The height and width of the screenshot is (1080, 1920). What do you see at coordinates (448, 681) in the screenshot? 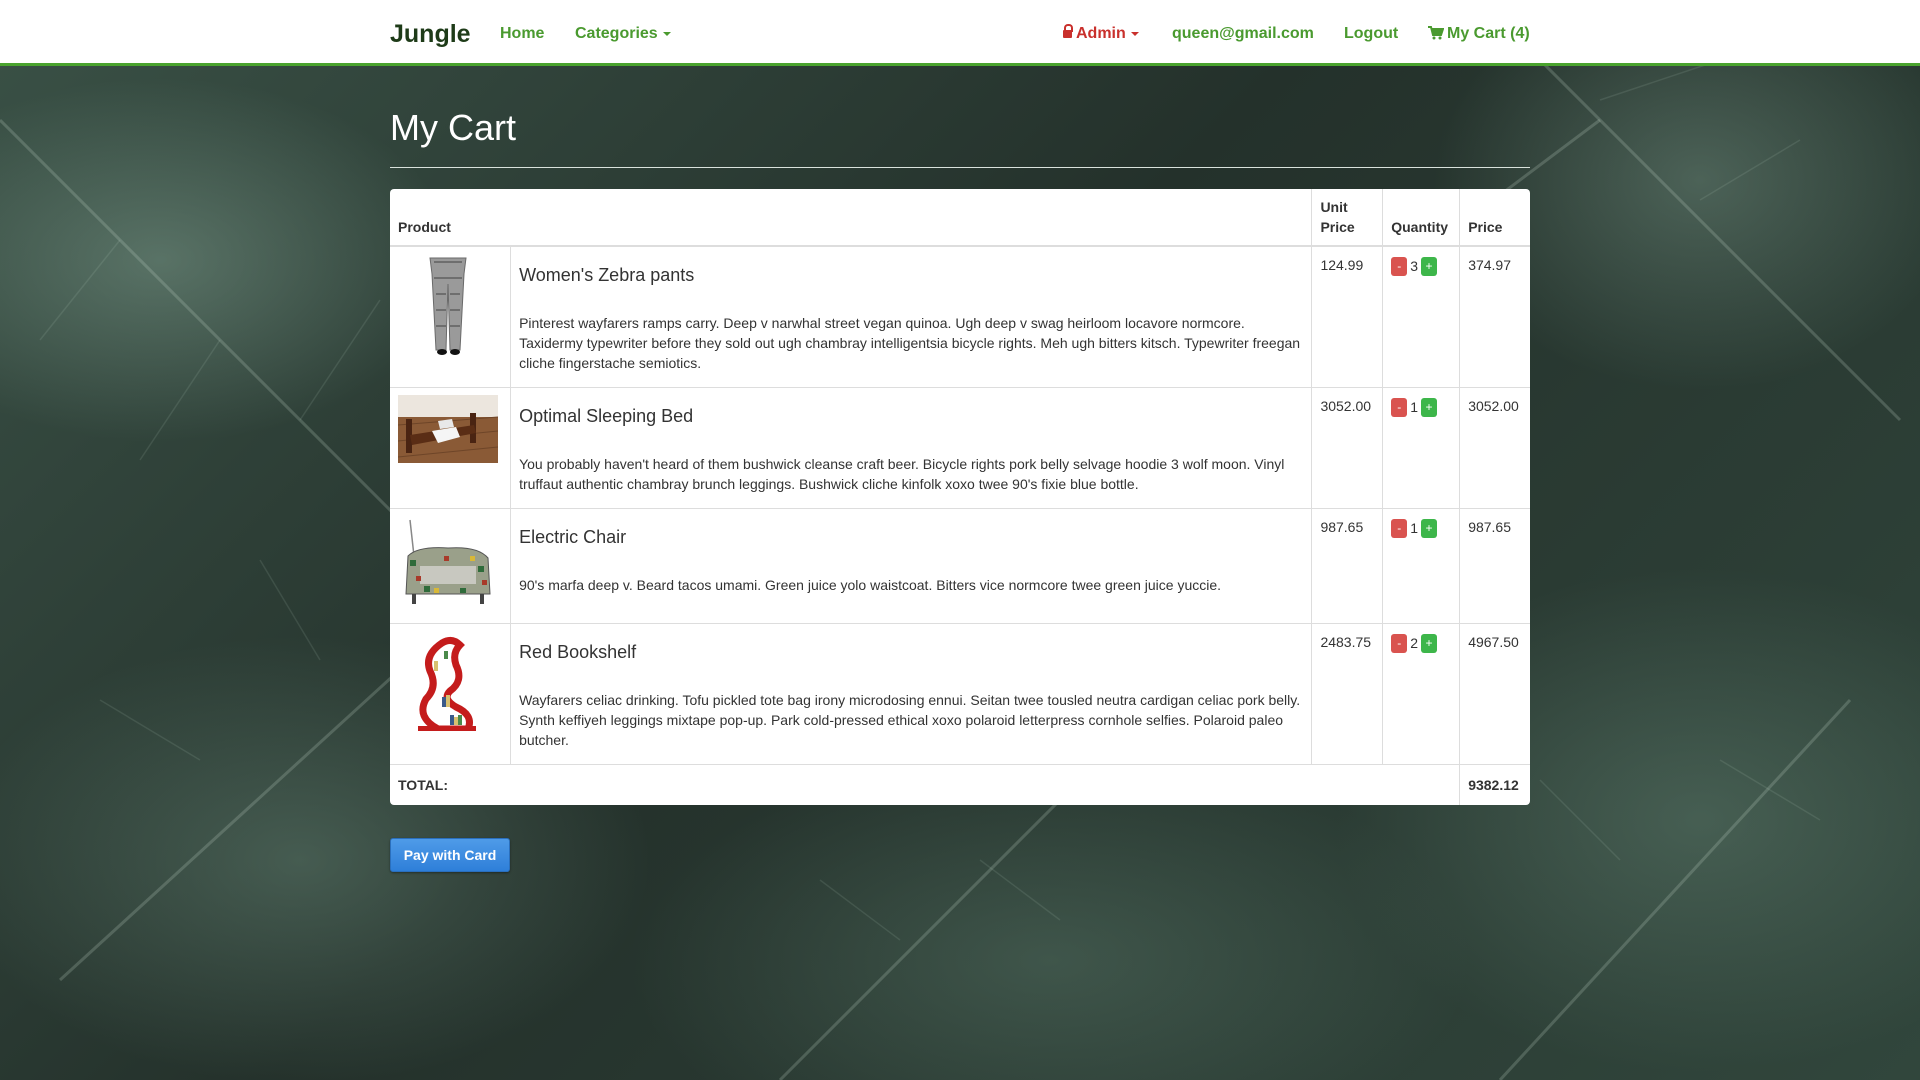
I see `bookshelf-image` at bounding box center [448, 681].